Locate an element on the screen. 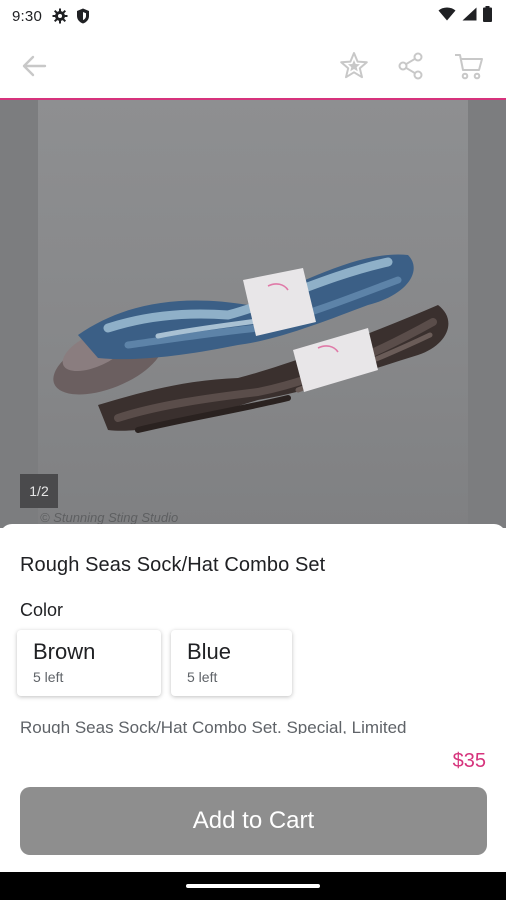  shield-icon is located at coordinates (83, 16).